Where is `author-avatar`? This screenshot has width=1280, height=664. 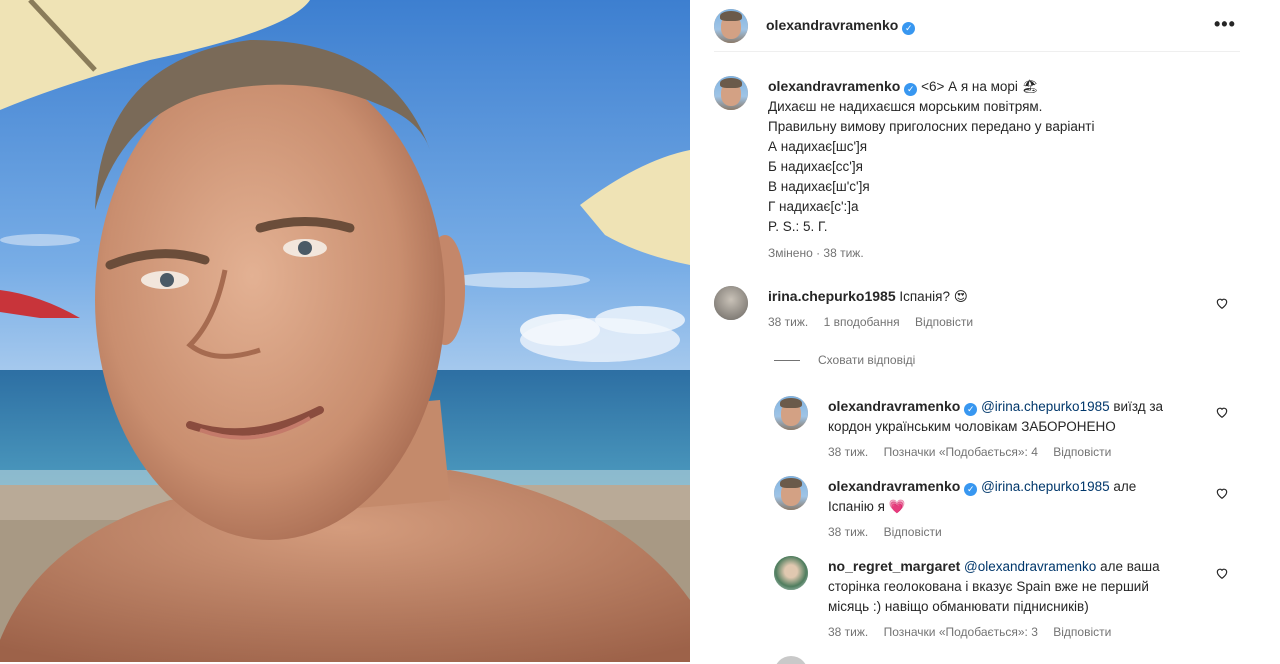 author-avatar is located at coordinates (731, 25).